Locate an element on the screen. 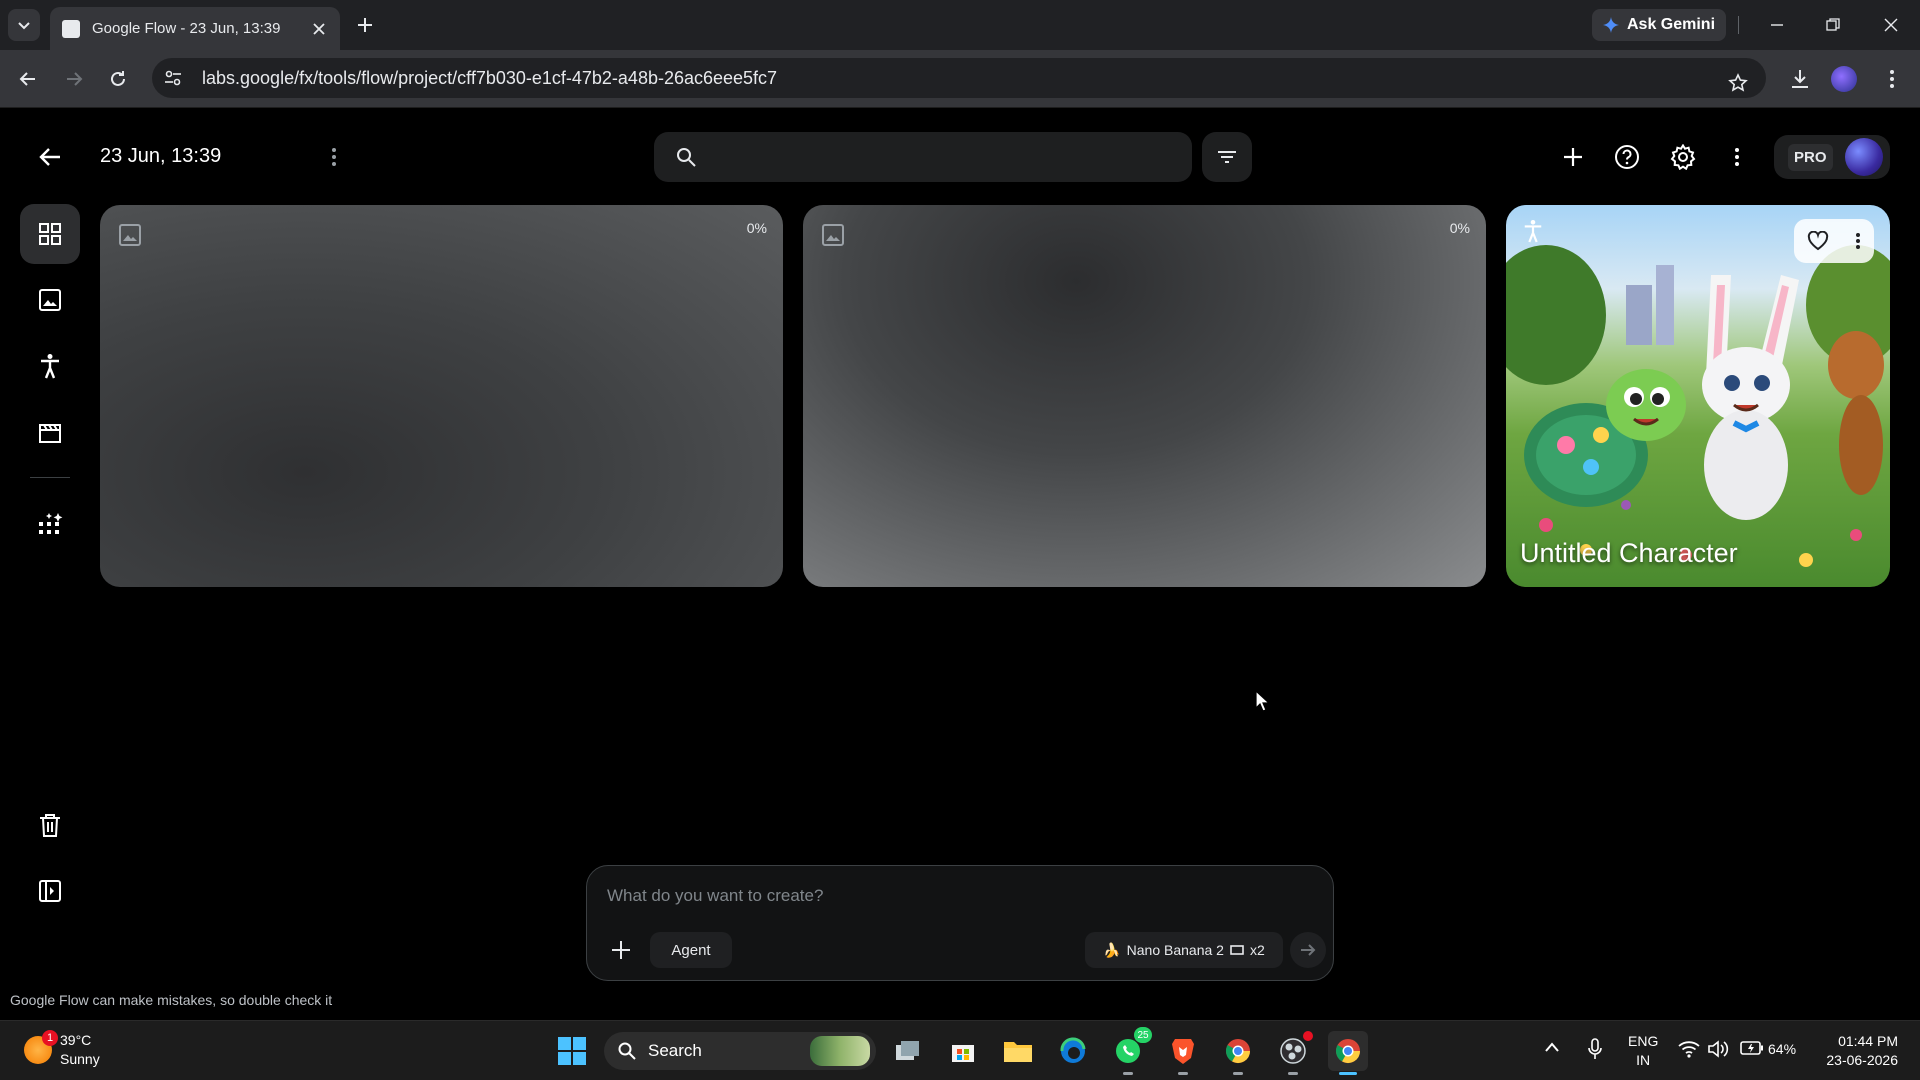  more-options-button is located at coordinates (1737, 157).